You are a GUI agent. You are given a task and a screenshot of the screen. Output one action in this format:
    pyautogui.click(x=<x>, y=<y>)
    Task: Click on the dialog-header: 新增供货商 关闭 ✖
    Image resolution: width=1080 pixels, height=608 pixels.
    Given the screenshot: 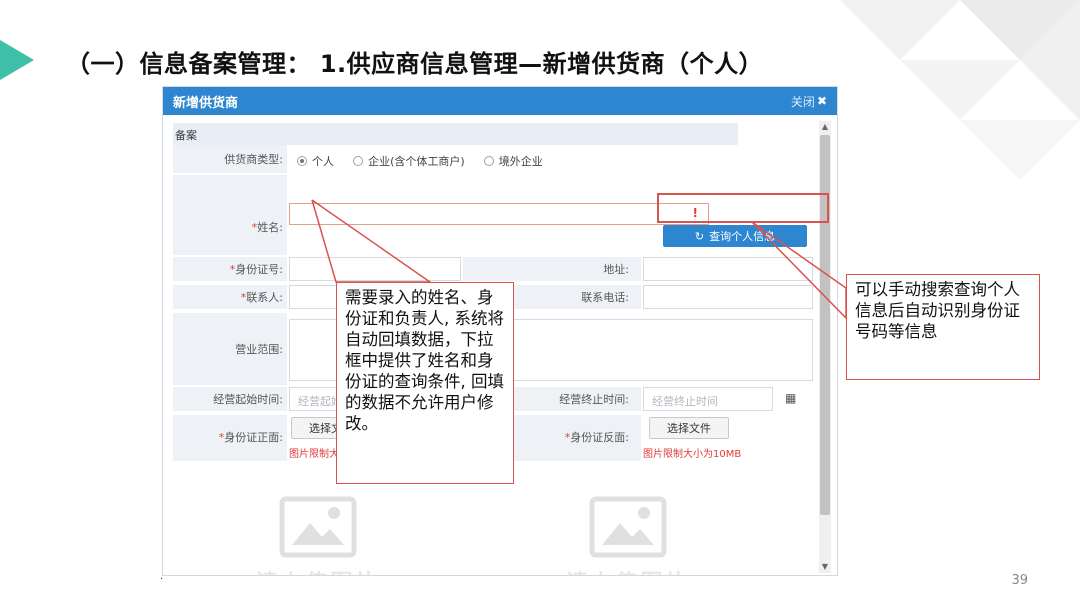 What is the action you would take?
    pyautogui.click(x=500, y=101)
    